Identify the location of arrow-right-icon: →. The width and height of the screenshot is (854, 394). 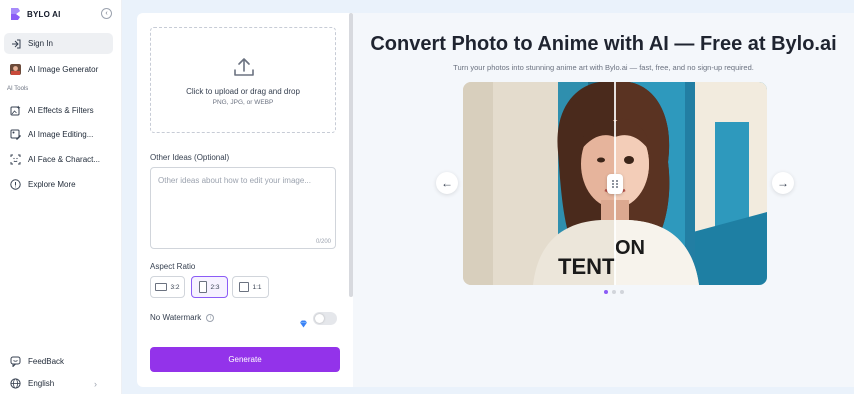
(783, 183).